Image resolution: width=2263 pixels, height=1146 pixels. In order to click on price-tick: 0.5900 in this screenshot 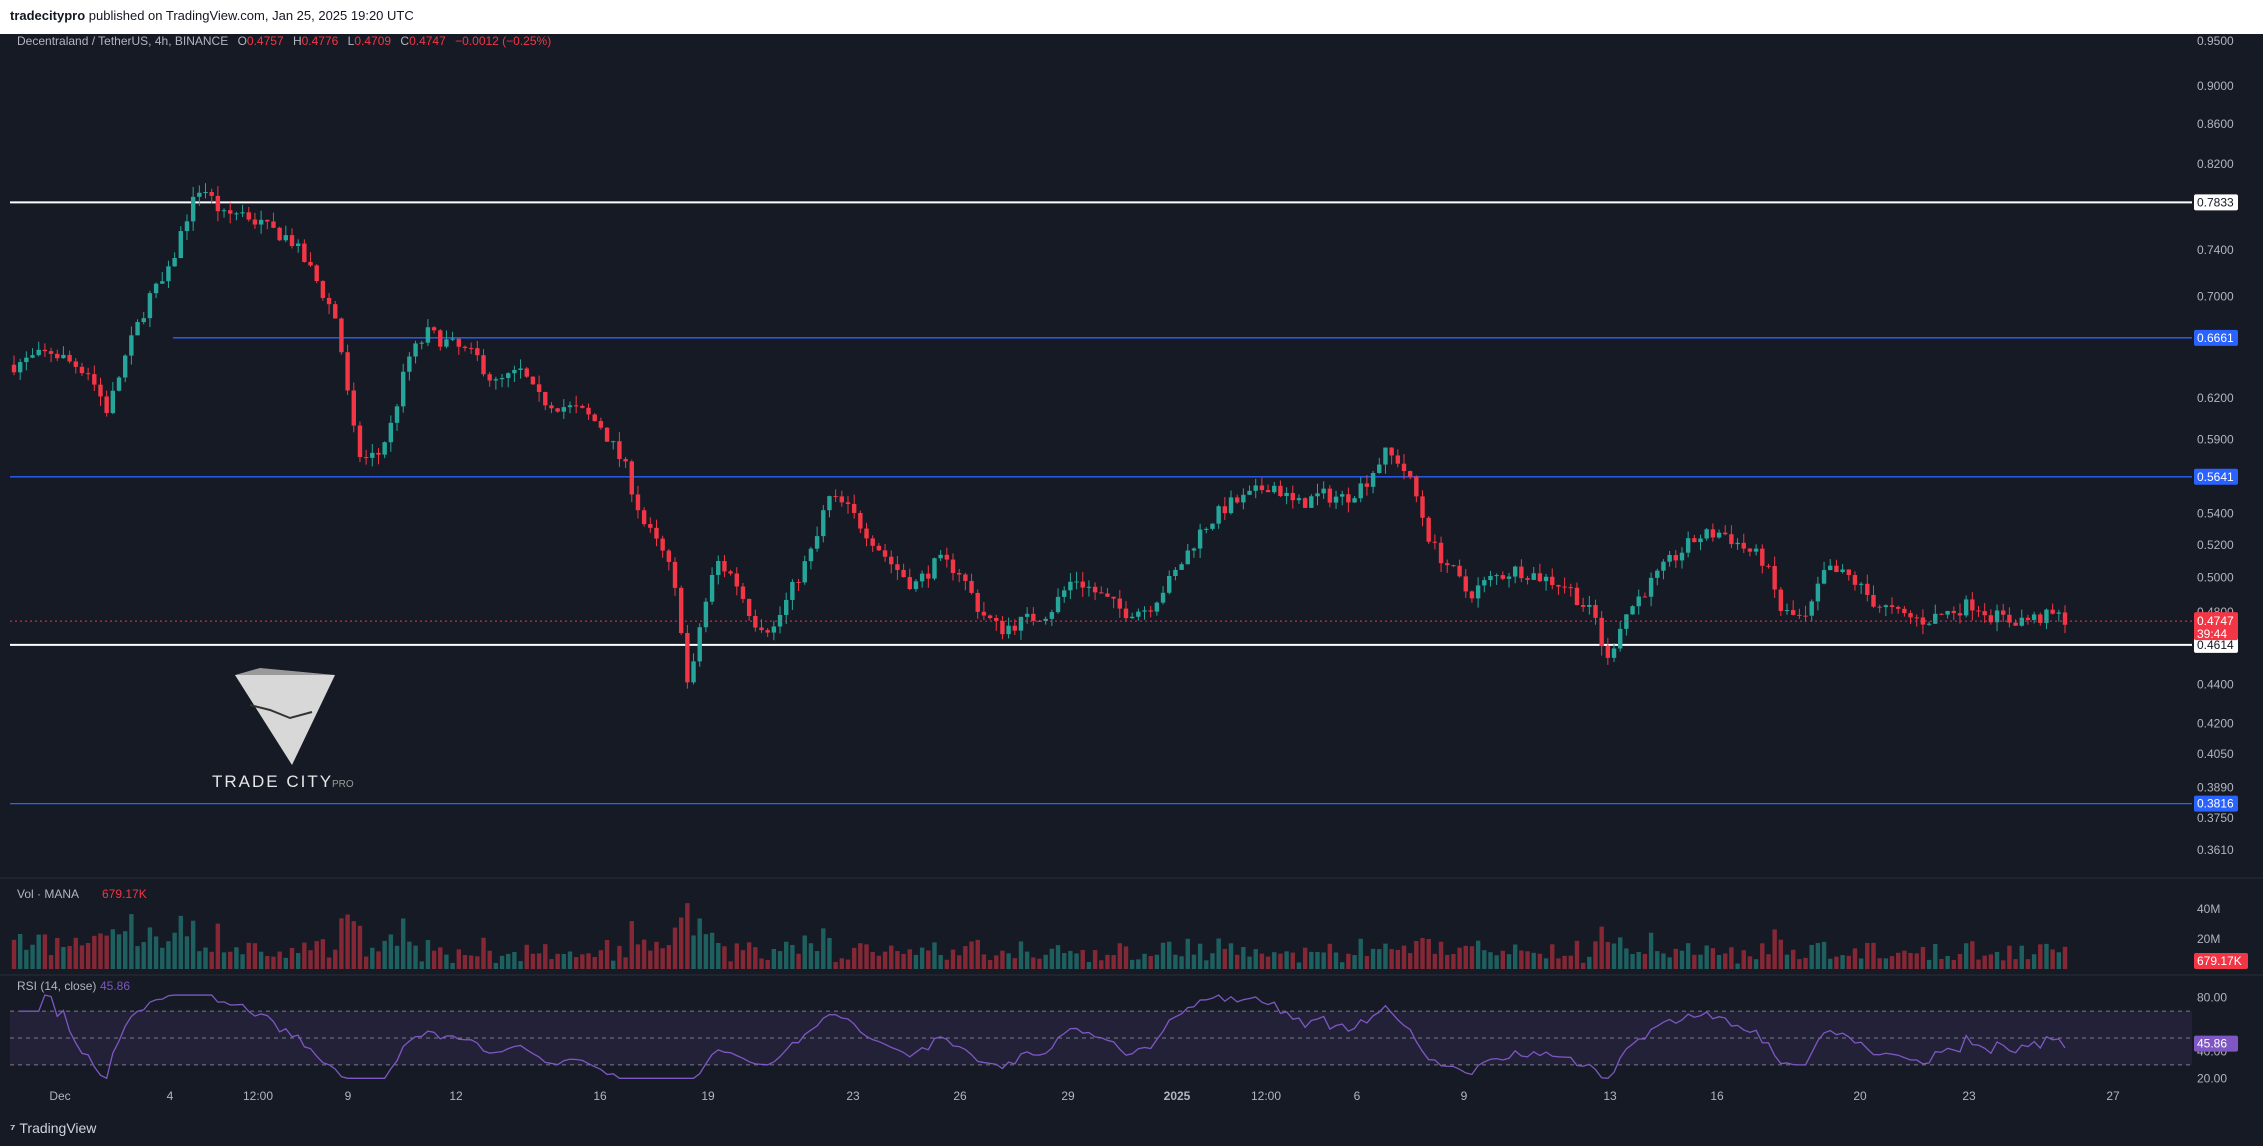, I will do `click(2215, 439)`.